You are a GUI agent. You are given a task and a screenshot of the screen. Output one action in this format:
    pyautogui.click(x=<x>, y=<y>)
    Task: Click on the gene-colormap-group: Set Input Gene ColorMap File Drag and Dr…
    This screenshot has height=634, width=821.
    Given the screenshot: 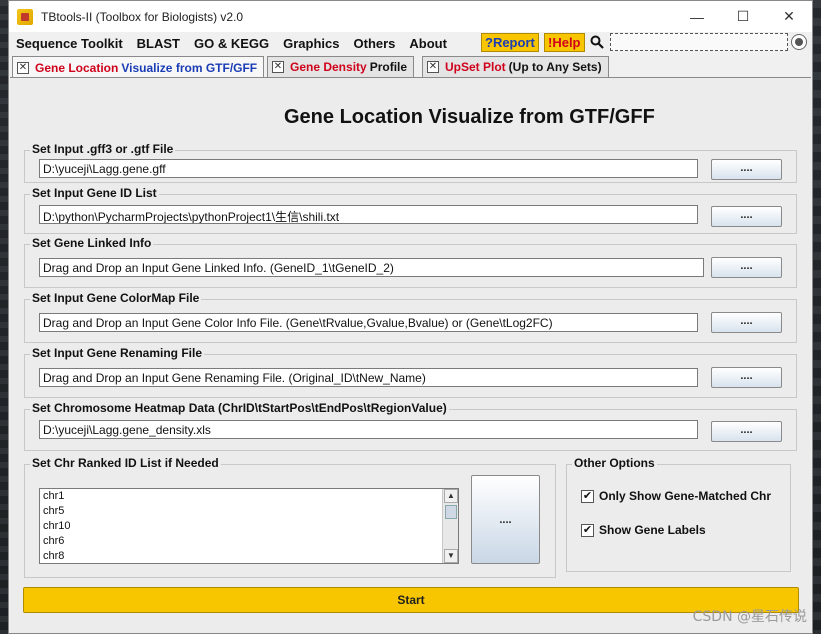 What is the action you would take?
    pyautogui.click(x=410, y=317)
    